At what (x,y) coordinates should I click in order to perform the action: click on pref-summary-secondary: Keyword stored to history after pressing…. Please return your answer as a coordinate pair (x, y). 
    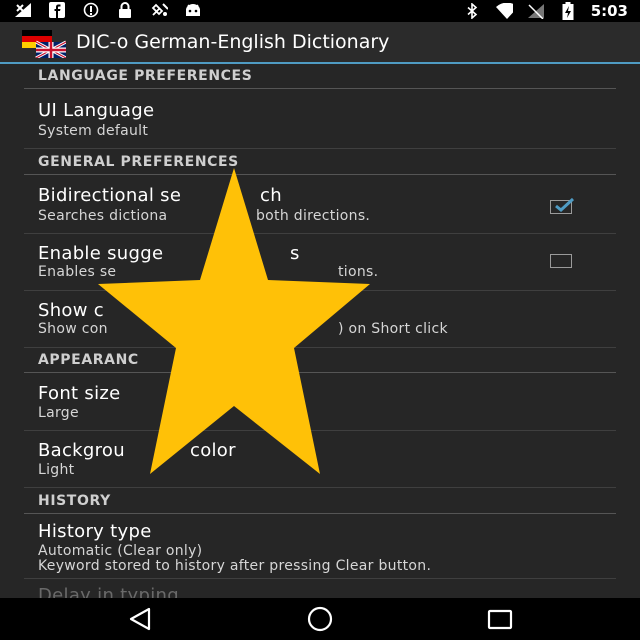
    Looking at the image, I should click on (235, 566).